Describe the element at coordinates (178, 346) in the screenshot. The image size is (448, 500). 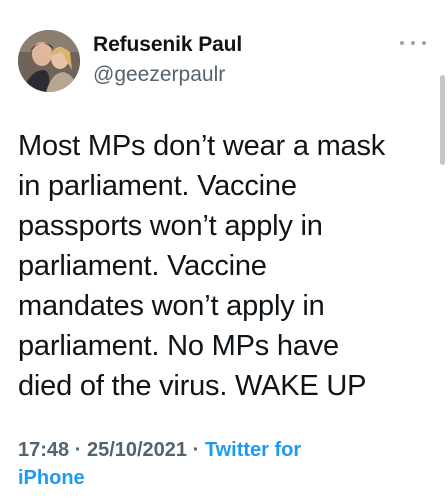
I see `tweet-text-line: parliament. No MPs have` at that location.